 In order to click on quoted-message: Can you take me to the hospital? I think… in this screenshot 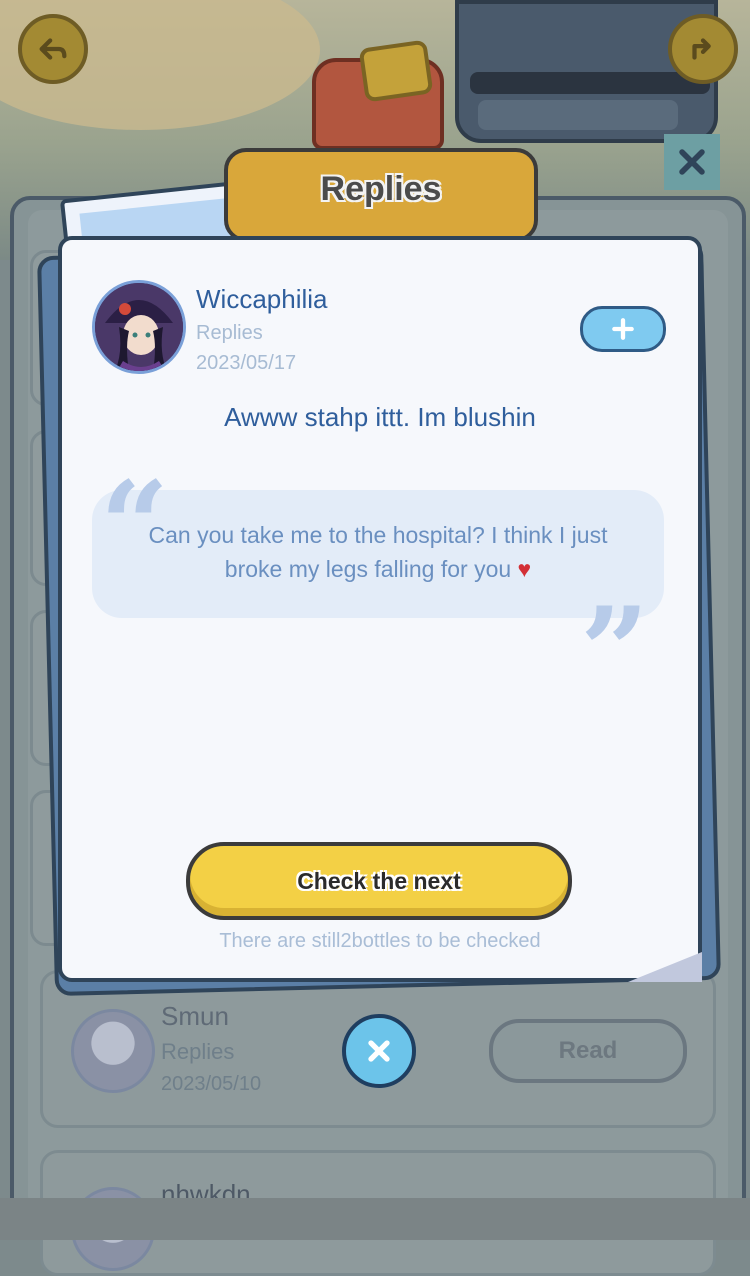, I will do `click(378, 552)`.